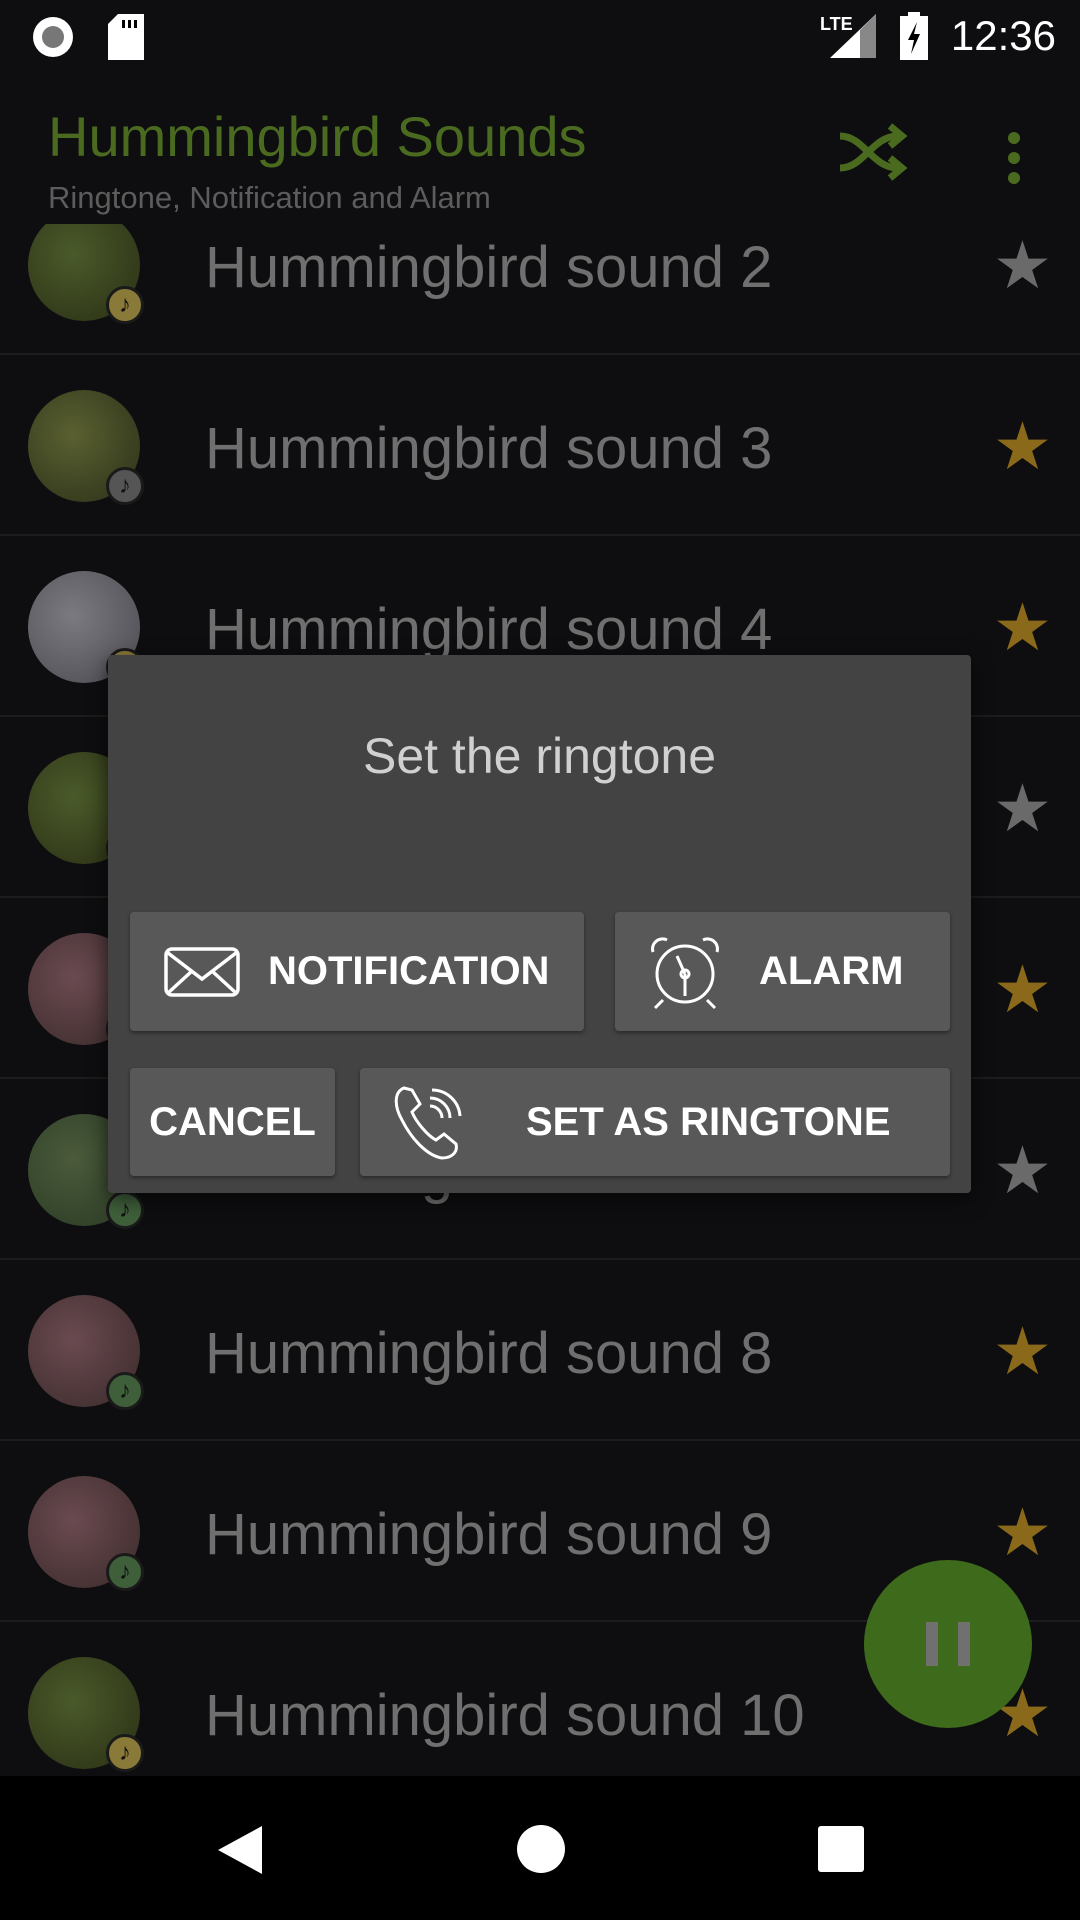  Describe the element at coordinates (841, 1849) in the screenshot. I see `recents-icon` at that location.